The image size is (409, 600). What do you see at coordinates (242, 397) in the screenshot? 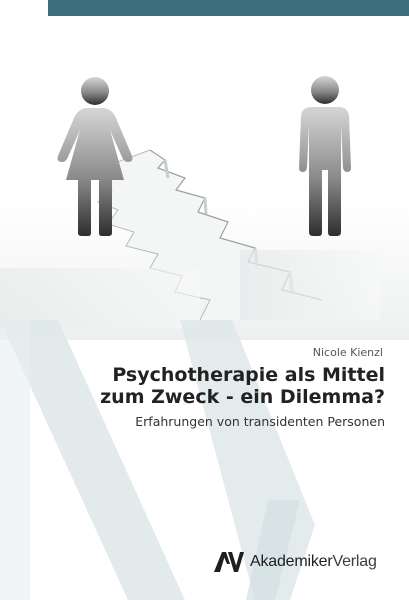
I see `title-line-2: zum Zweck - ein Dilemma?` at bounding box center [242, 397].